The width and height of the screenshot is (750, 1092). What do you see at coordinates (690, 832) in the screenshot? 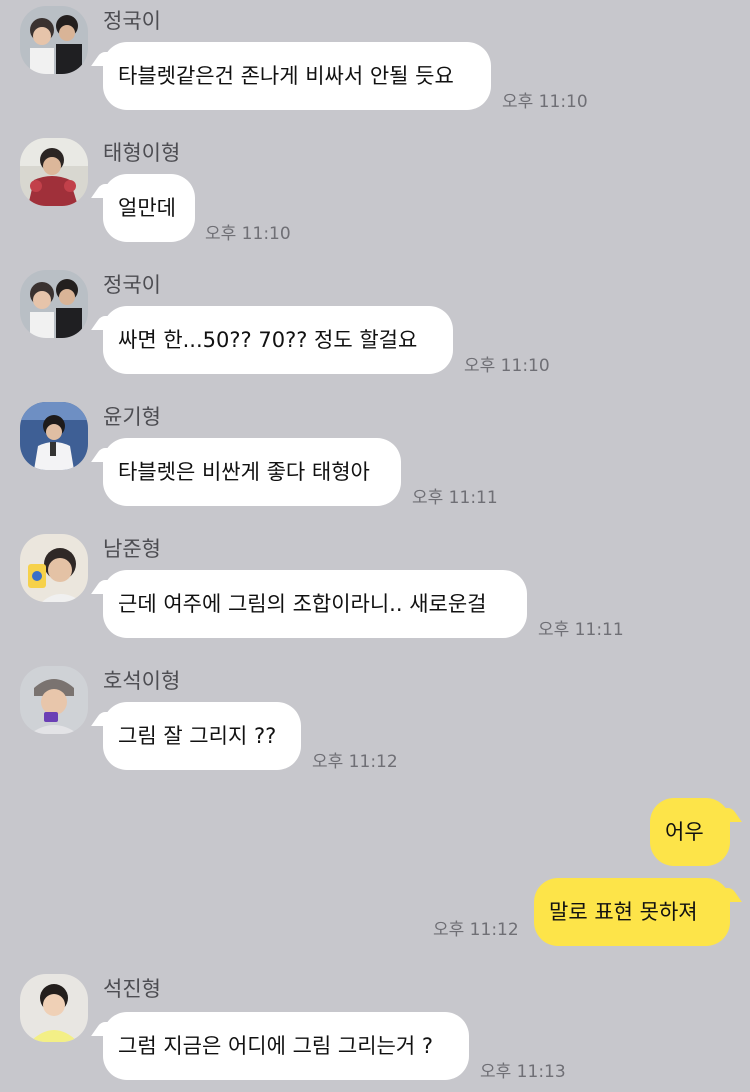
I see `my-message-bubble: 어우` at bounding box center [690, 832].